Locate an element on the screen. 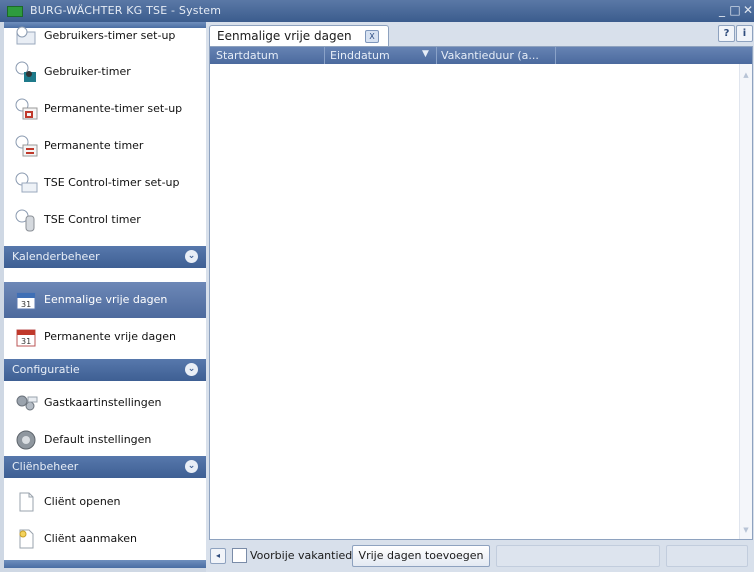 The image size is (754, 572). user-timer-icon is located at coordinates (25, 71).